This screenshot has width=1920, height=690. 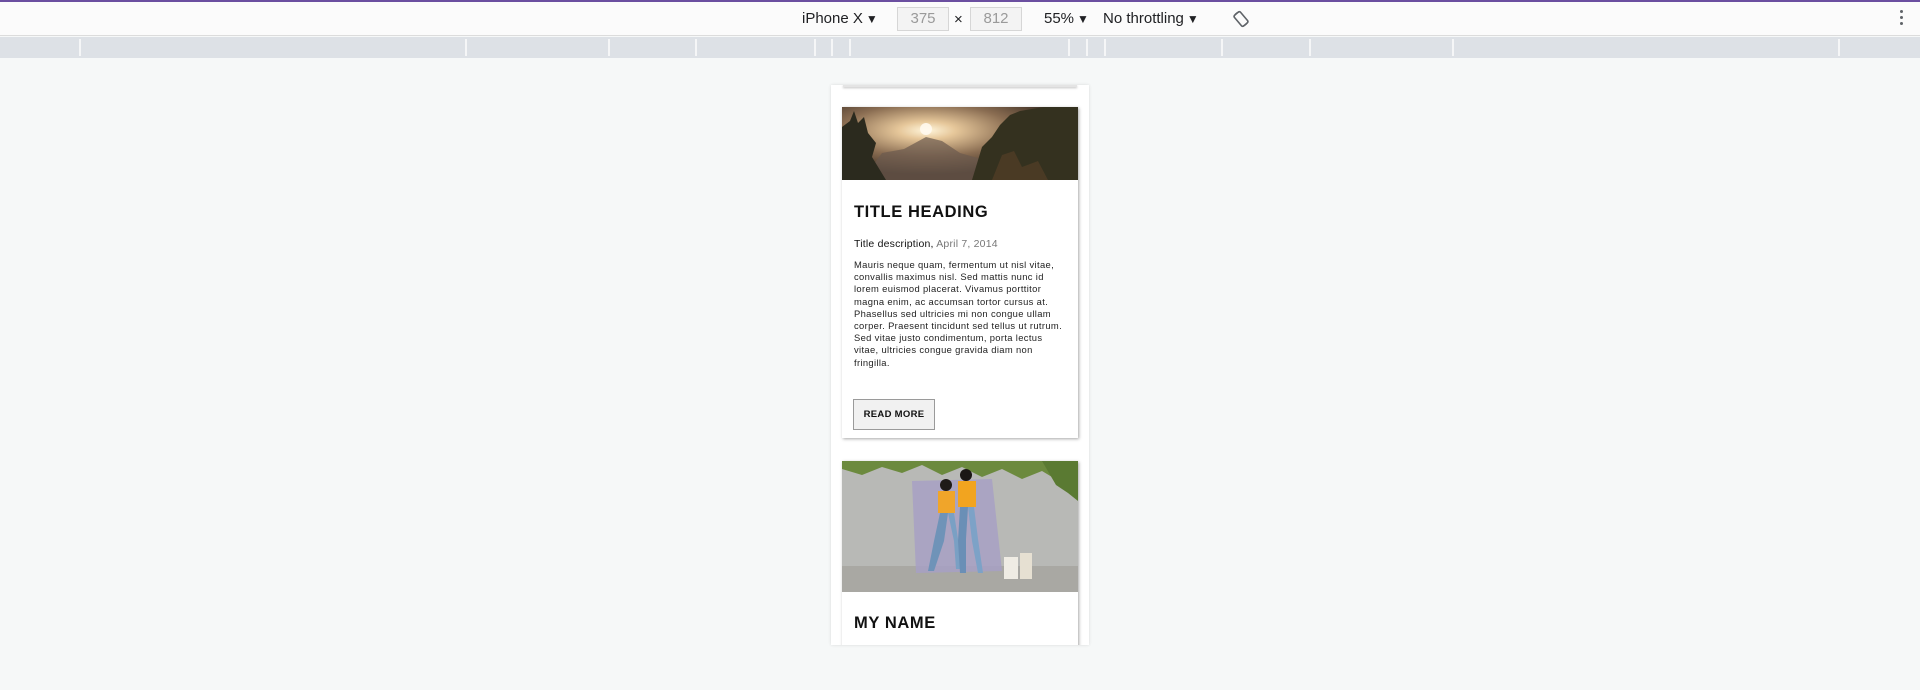 I want to click on zoom-select: 55% ▼, so click(x=1066, y=18).